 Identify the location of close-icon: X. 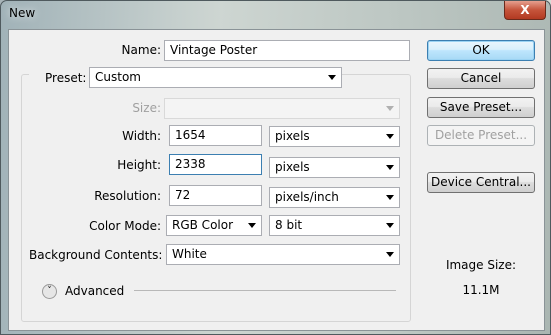
(525, 10).